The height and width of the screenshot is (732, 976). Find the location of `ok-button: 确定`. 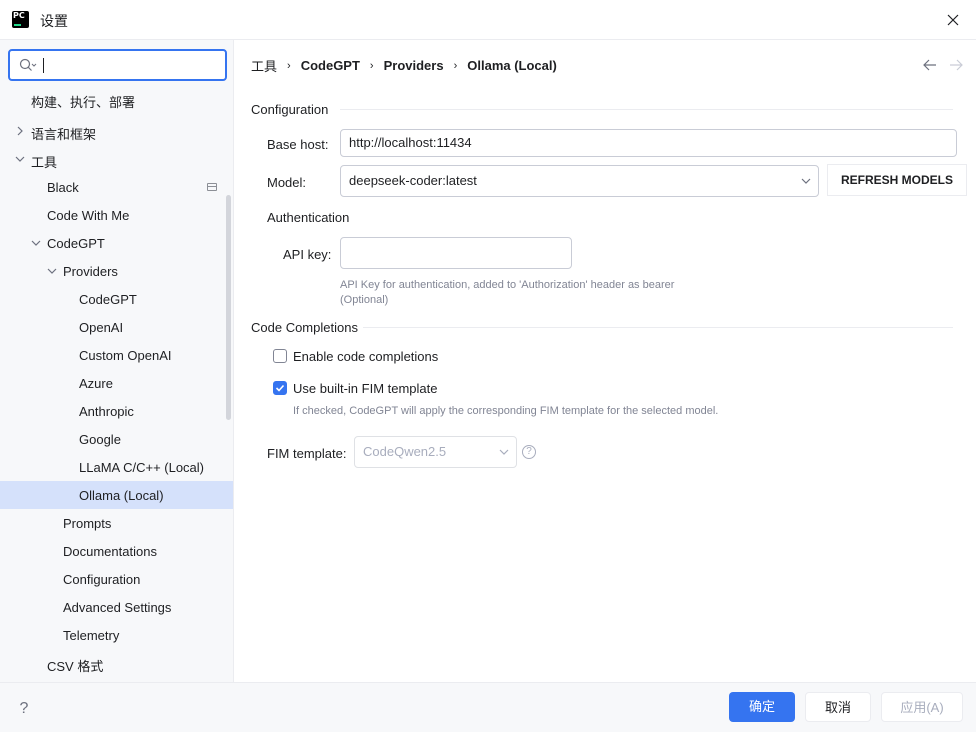

ok-button: 确定 is located at coordinates (762, 707).